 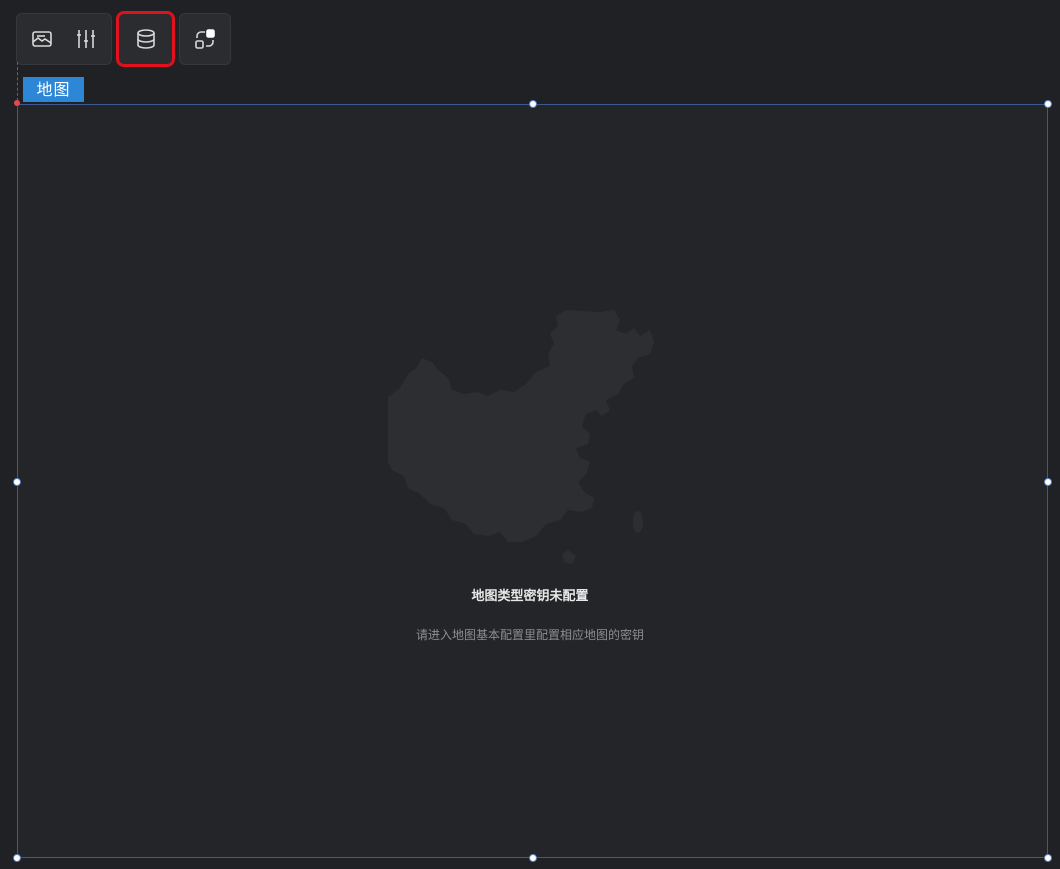 What do you see at coordinates (1048, 482) in the screenshot?
I see `resize-handle-right` at bounding box center [1048, 482].